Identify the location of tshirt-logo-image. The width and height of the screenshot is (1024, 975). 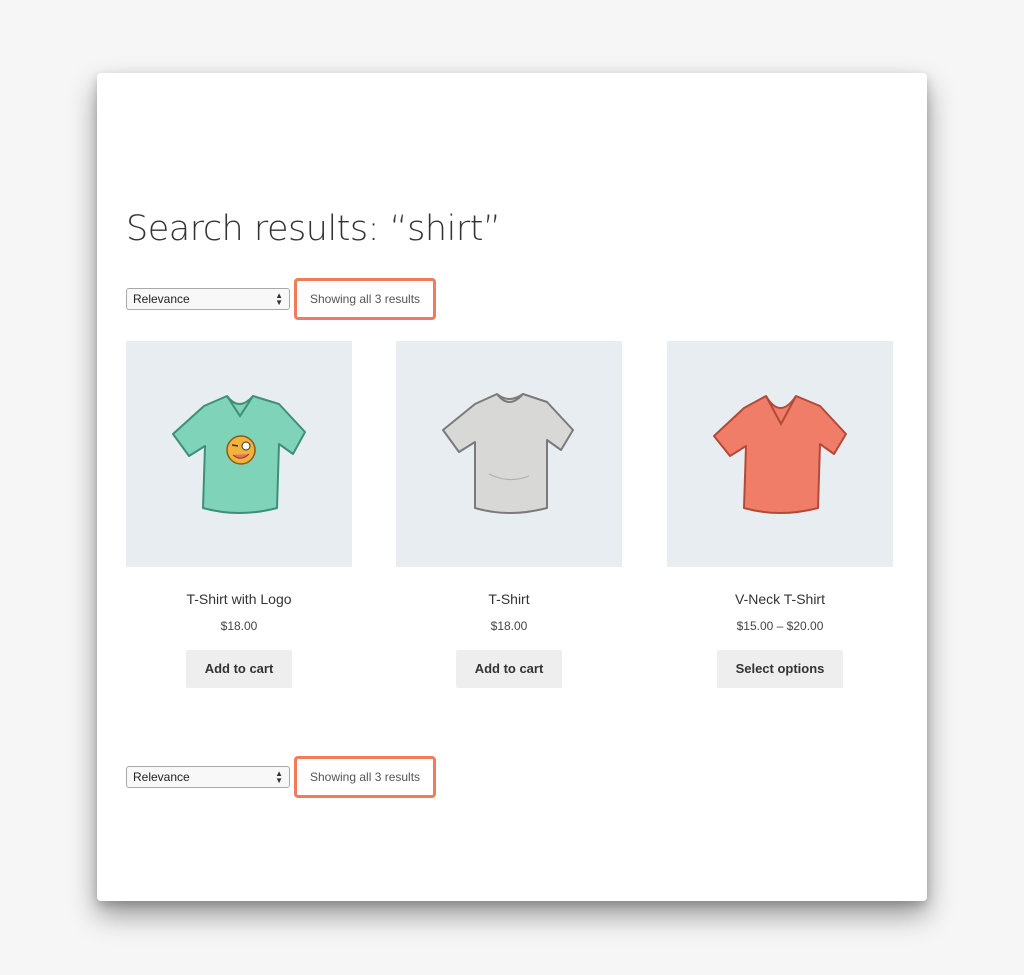
(239, 454).